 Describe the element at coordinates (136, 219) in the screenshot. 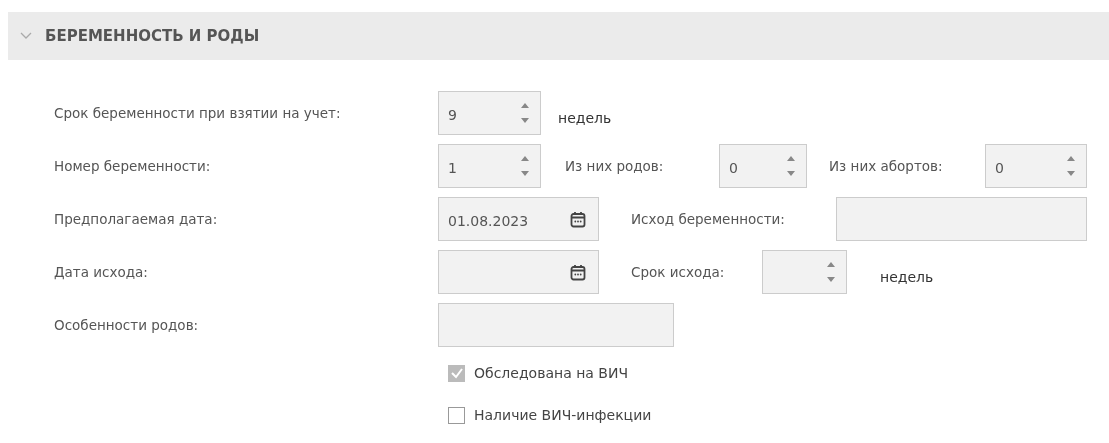

I see `field-label: Предполагаемая дата:` at that location.